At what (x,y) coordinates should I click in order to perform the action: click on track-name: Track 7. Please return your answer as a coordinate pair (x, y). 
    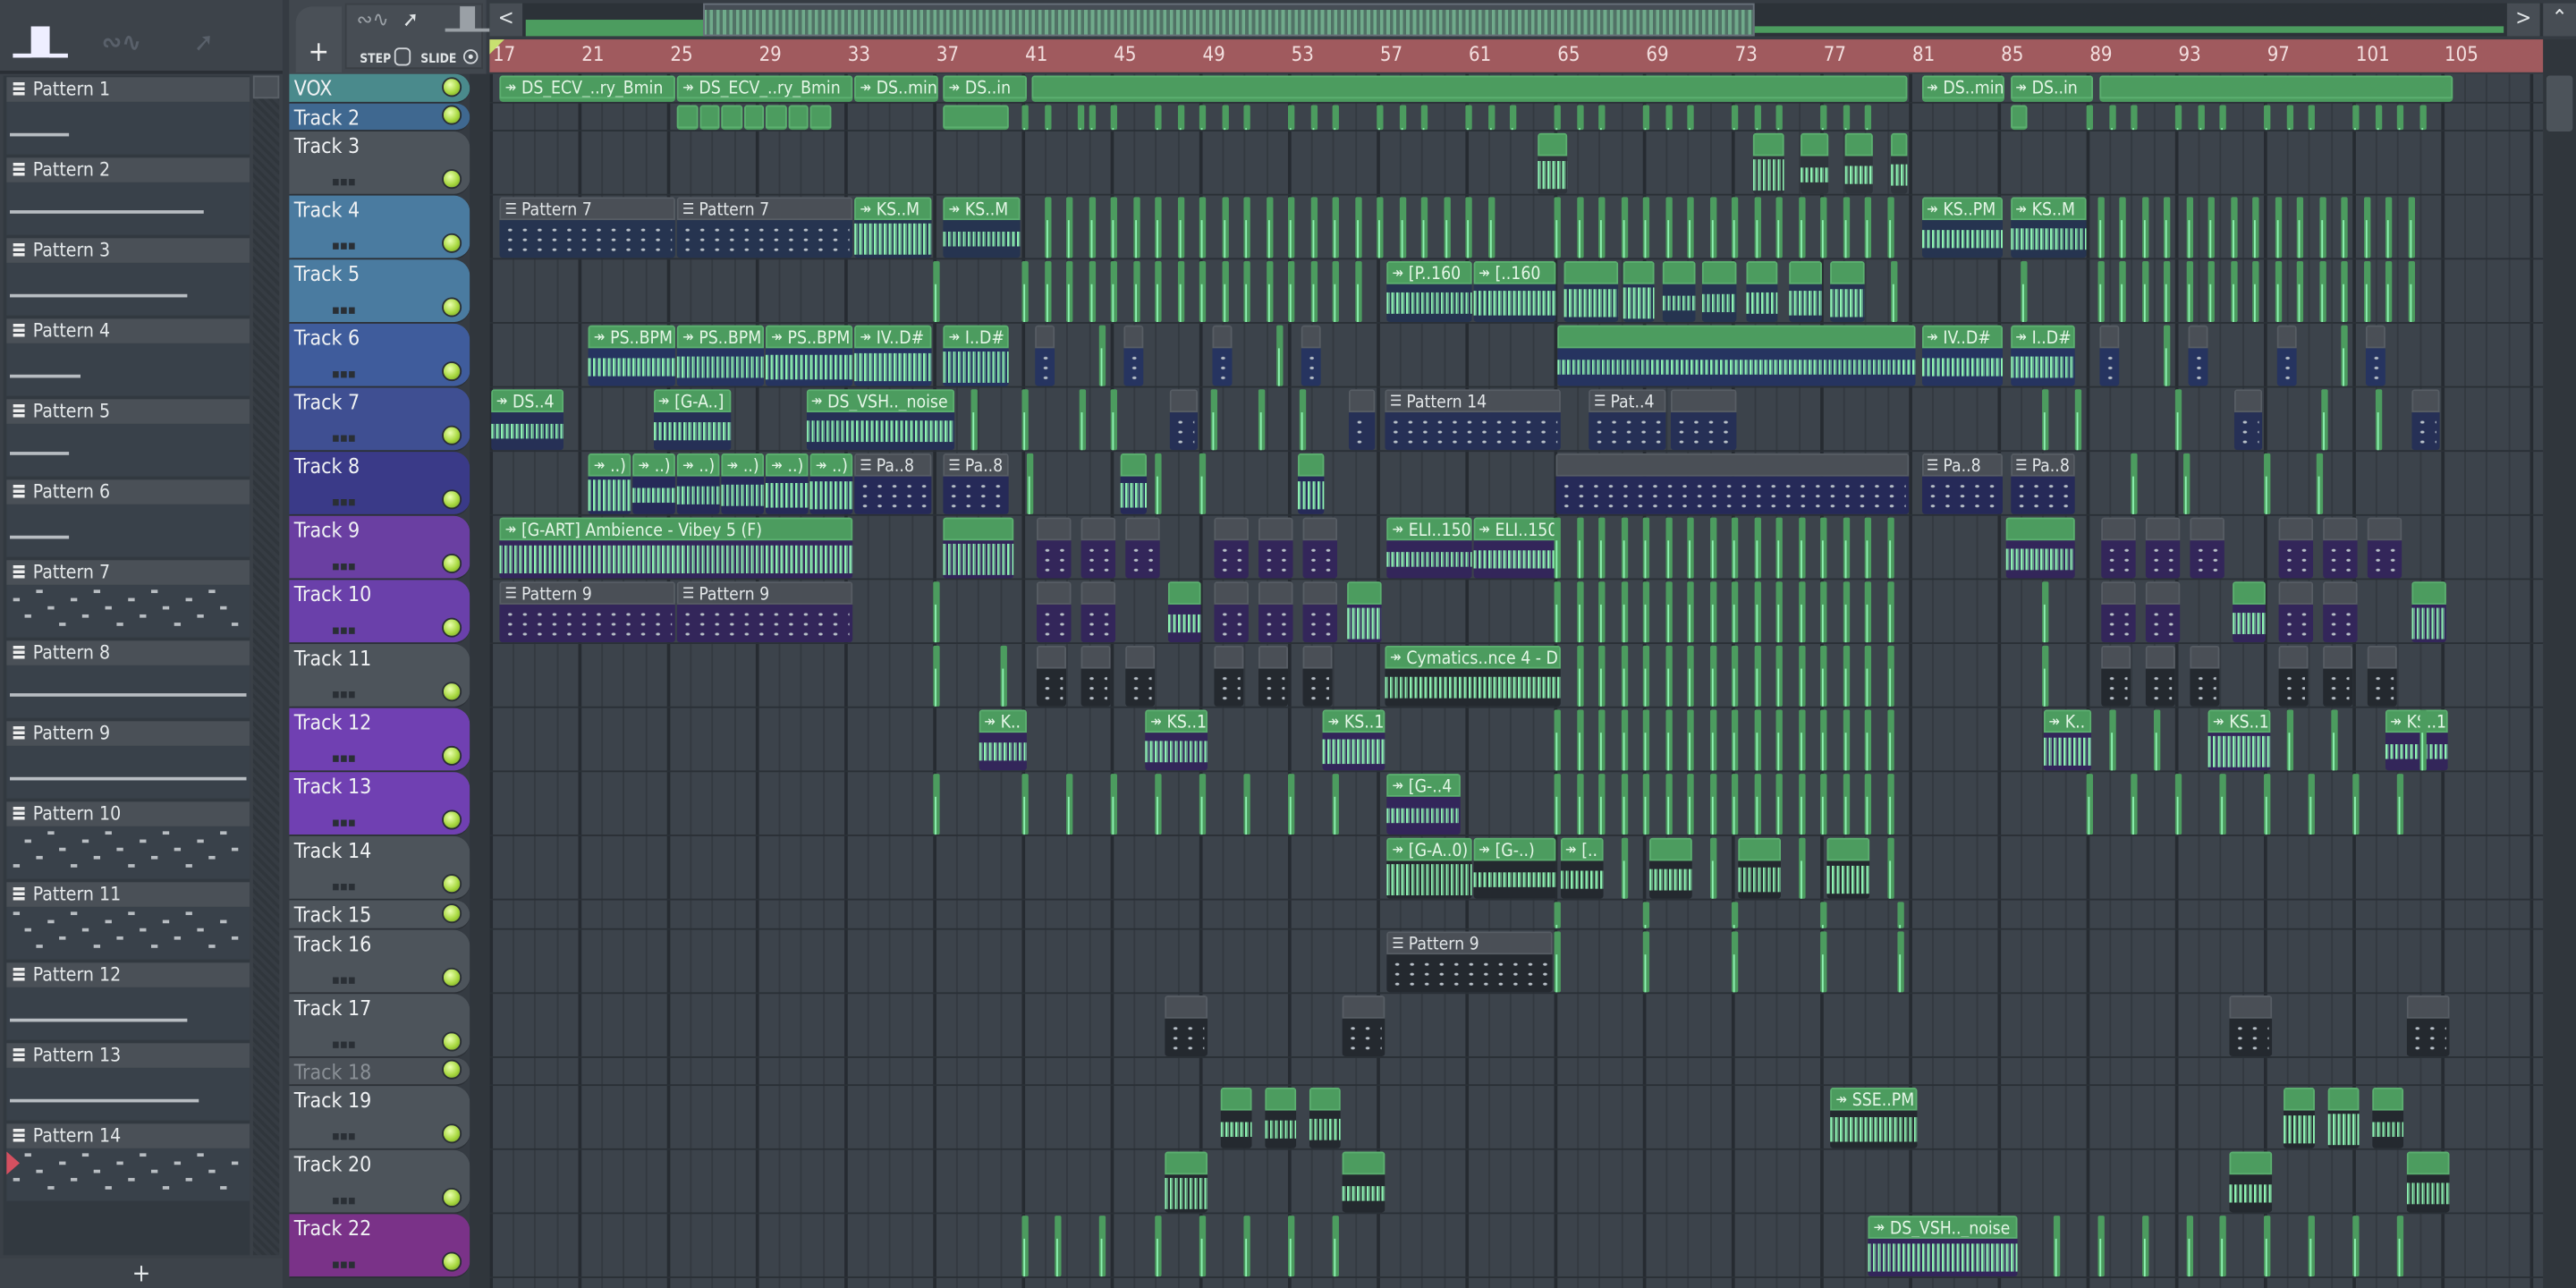
    Looking at the image, I should click on (327, 401).